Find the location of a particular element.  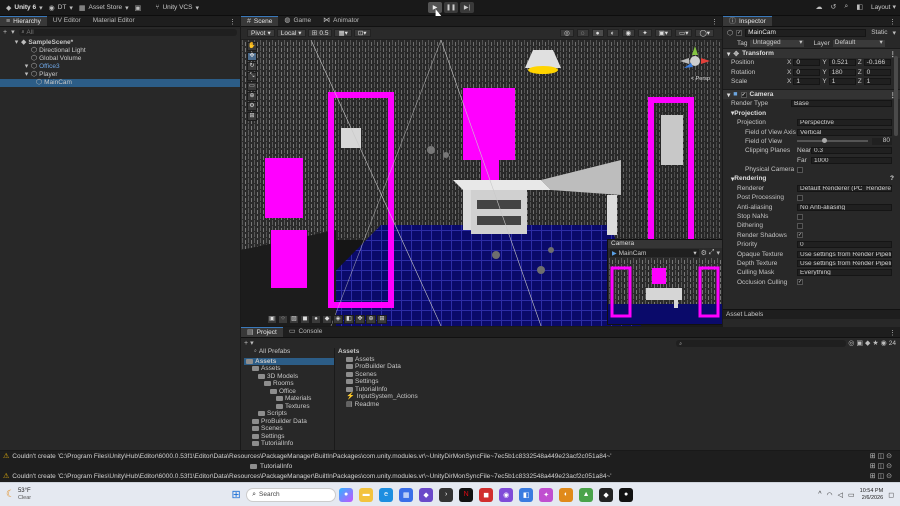

app-icon: ◧ is located at coordinates (526, 494).